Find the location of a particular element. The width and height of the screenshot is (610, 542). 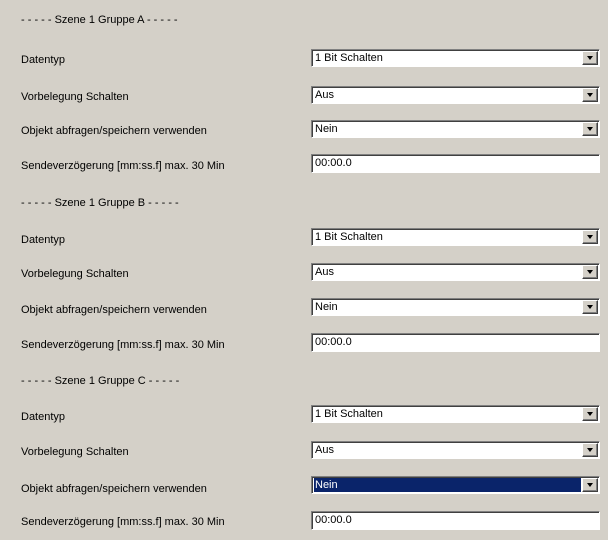

group-b-objekt-dropdown-button is located at coordinates (590, 307).